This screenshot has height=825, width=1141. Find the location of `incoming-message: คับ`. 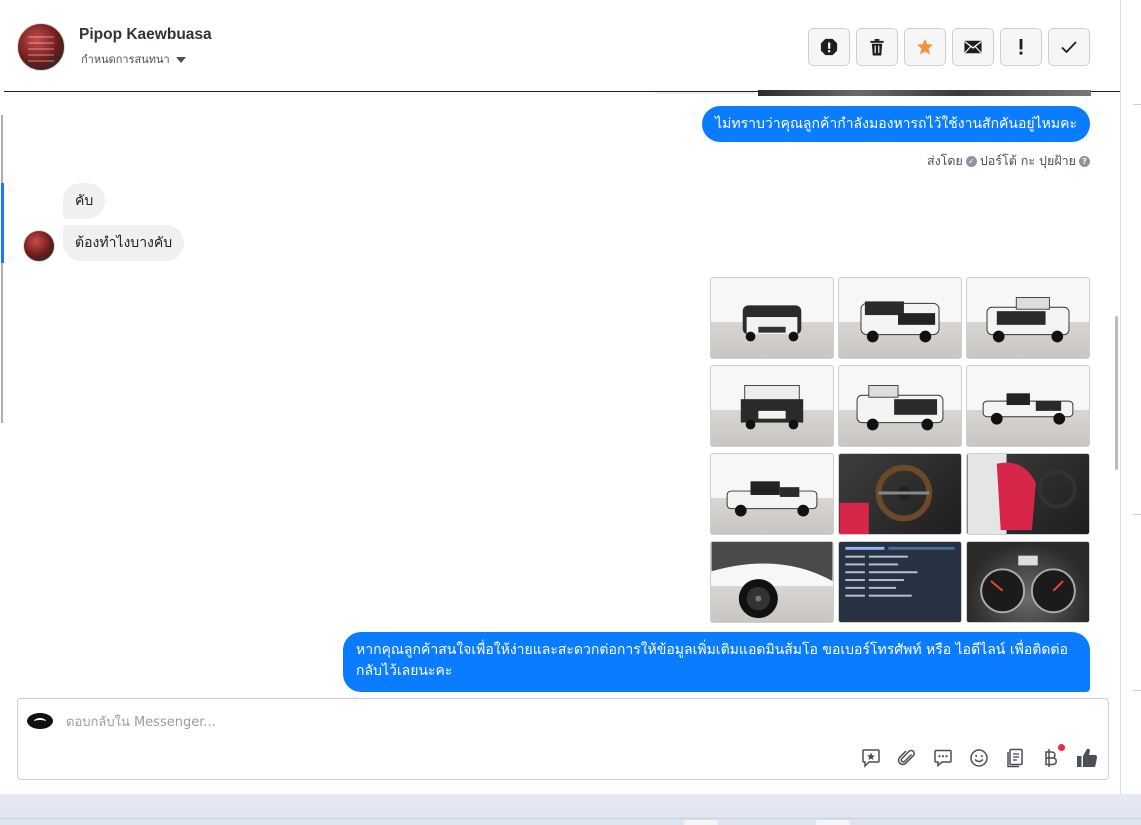

incoming-message: คับ is located at coordinates (84, 201).